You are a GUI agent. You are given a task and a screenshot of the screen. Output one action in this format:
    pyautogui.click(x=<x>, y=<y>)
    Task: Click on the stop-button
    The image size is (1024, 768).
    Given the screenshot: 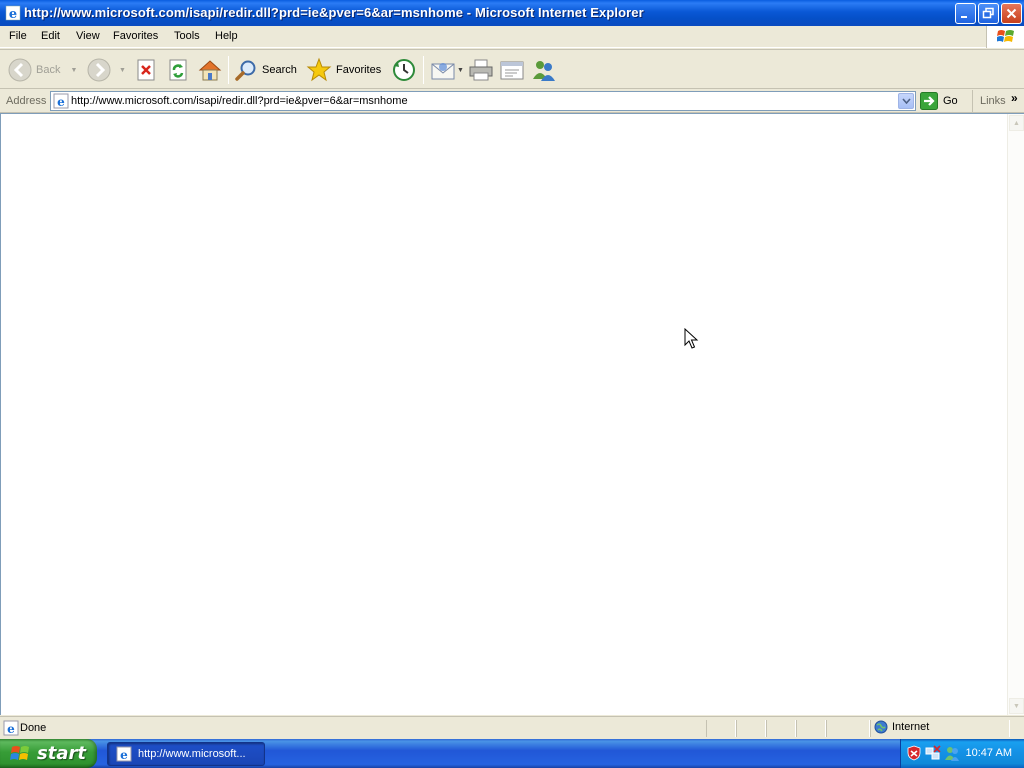 What is the action you would take?
    pyautogui.click(x=146, y=70)
    